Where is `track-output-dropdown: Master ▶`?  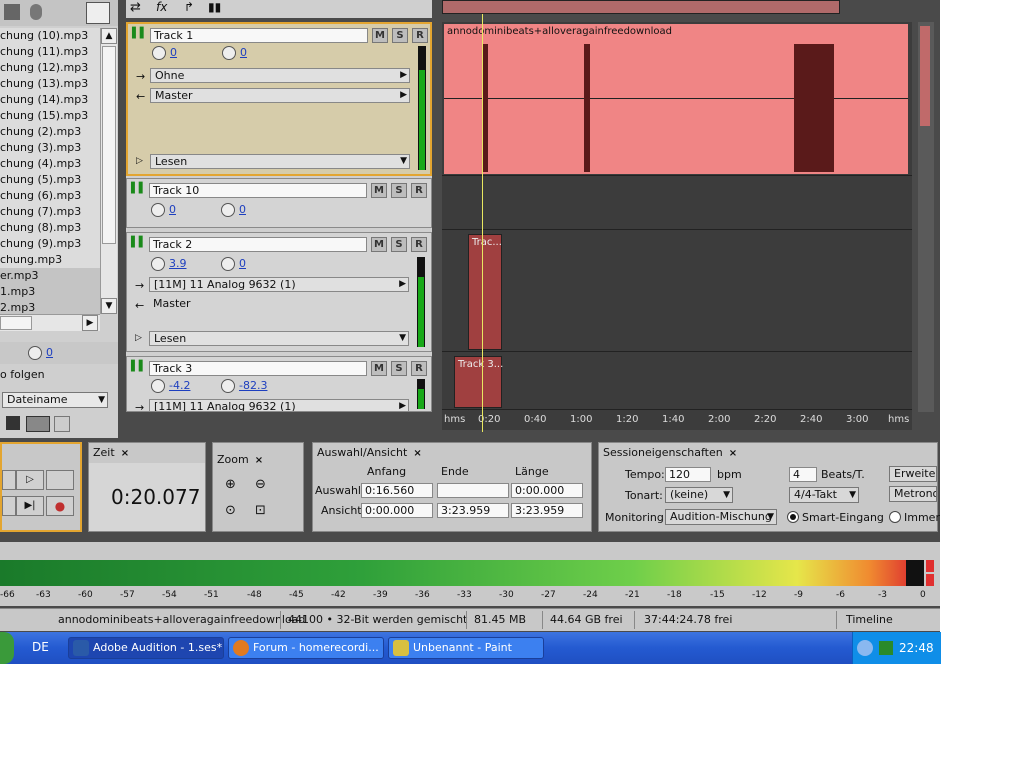 track-output-dropdown: Master ▶ is located at coordinates (280, 95).